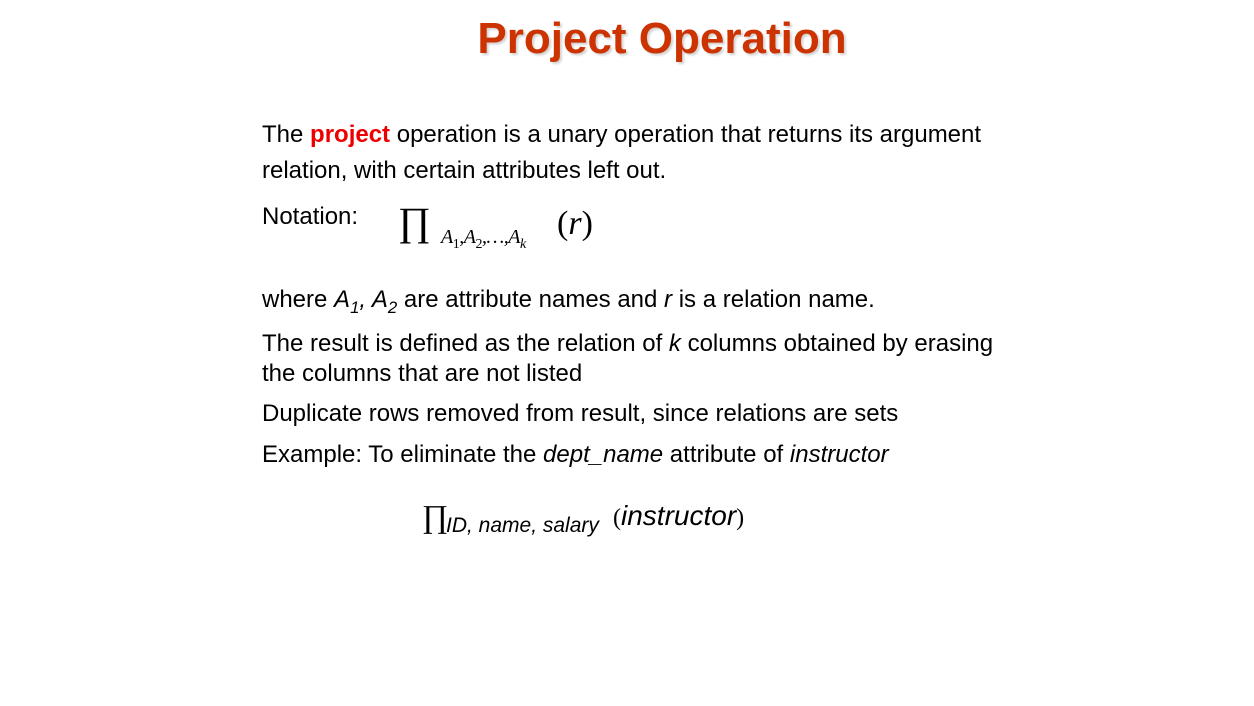  Describe the element at coordinates (740, 518) in the screenshot. I see `example-close-paren: )` at that location.